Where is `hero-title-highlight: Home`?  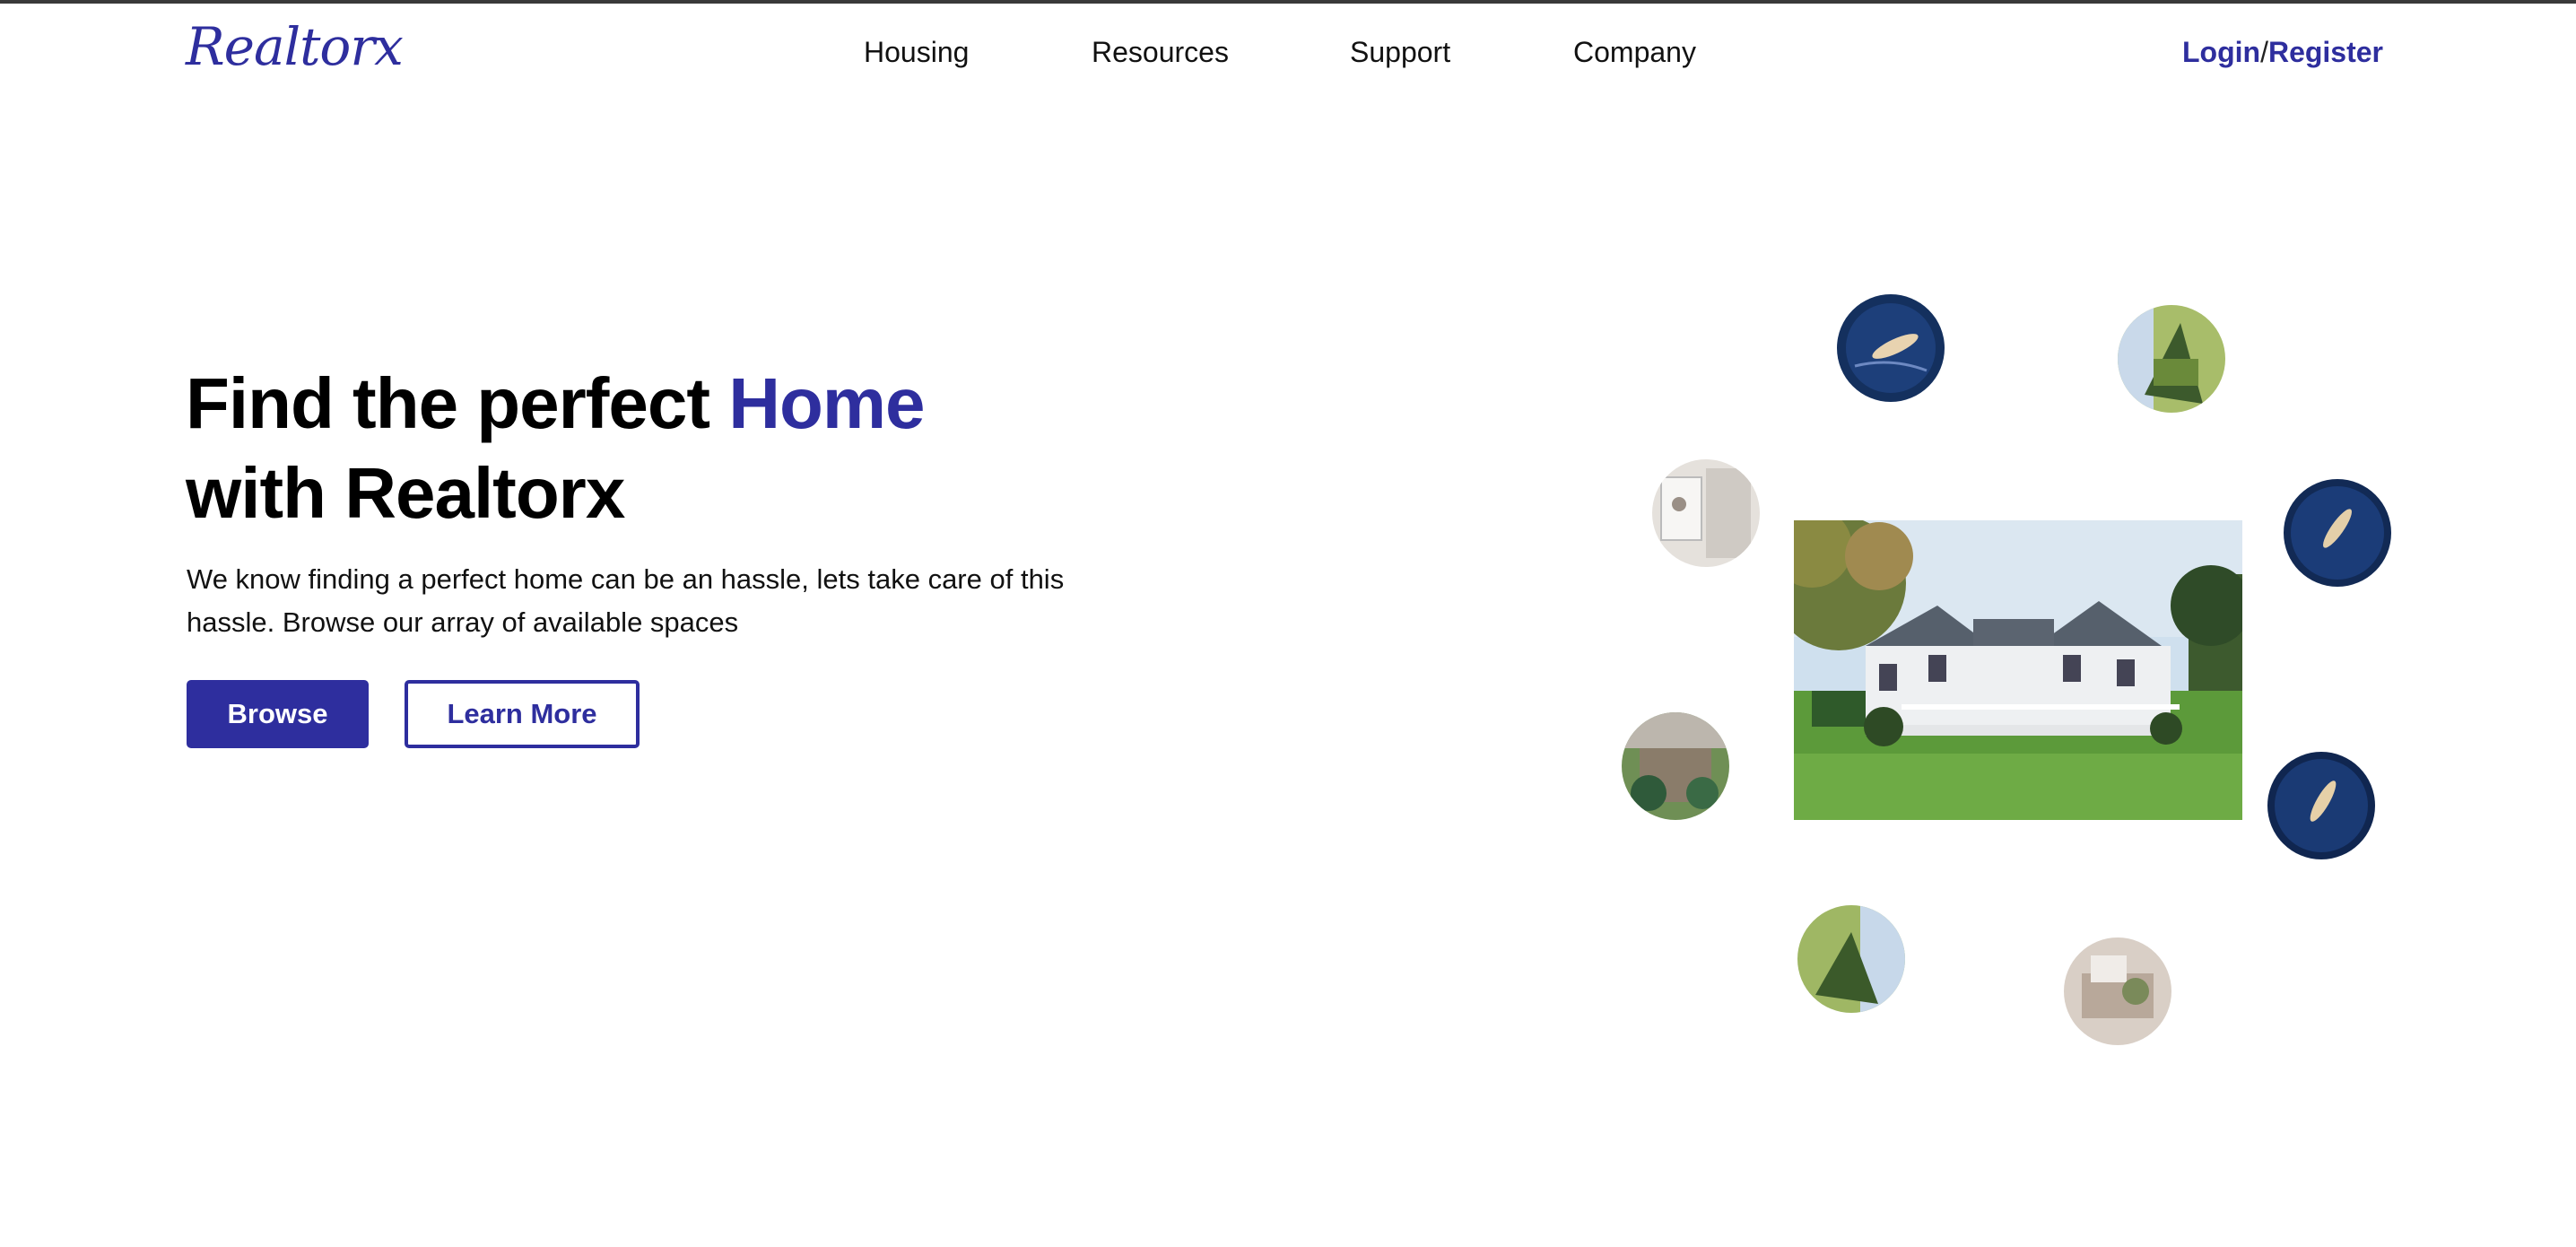 hero-title-highlight: Home is located at coordinates (826, 403).